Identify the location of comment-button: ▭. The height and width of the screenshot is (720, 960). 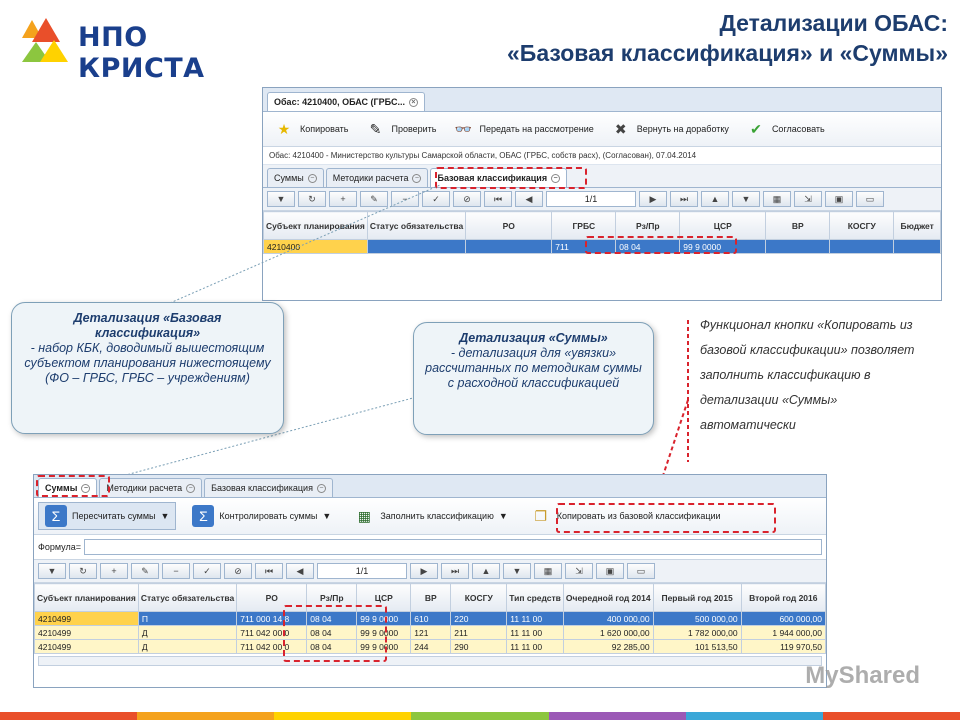
(641, 571).